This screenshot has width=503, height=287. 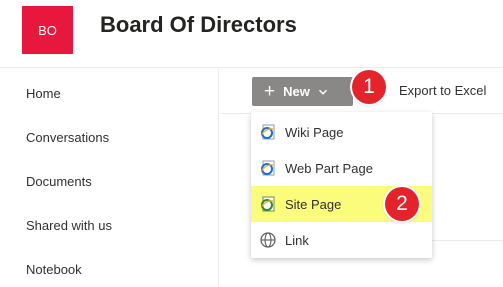 What do you see at coordinates (329, 168) in the screenshot?
I see `menu-item-label: Web Part Page` at bounding box center [329, 168].